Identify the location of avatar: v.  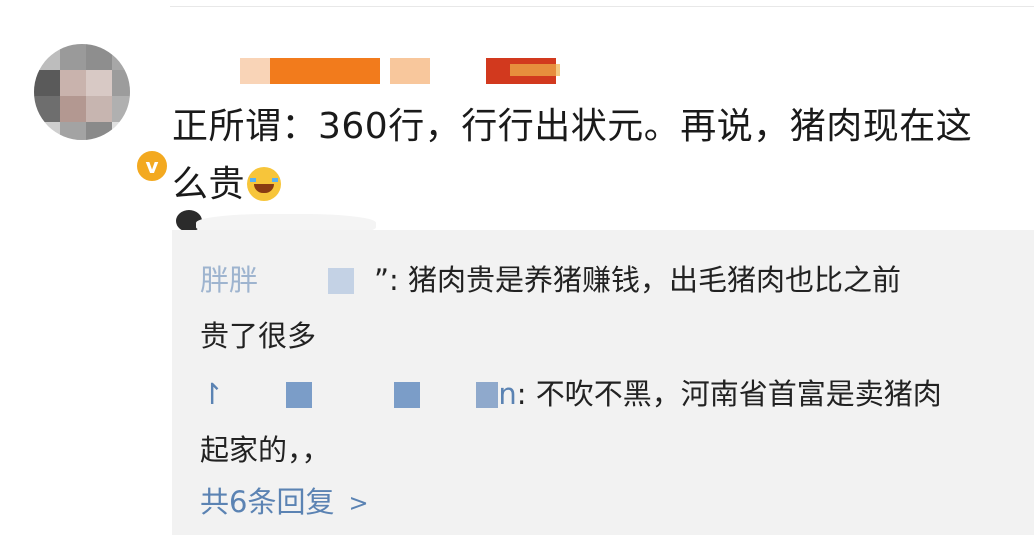
(102, 114).